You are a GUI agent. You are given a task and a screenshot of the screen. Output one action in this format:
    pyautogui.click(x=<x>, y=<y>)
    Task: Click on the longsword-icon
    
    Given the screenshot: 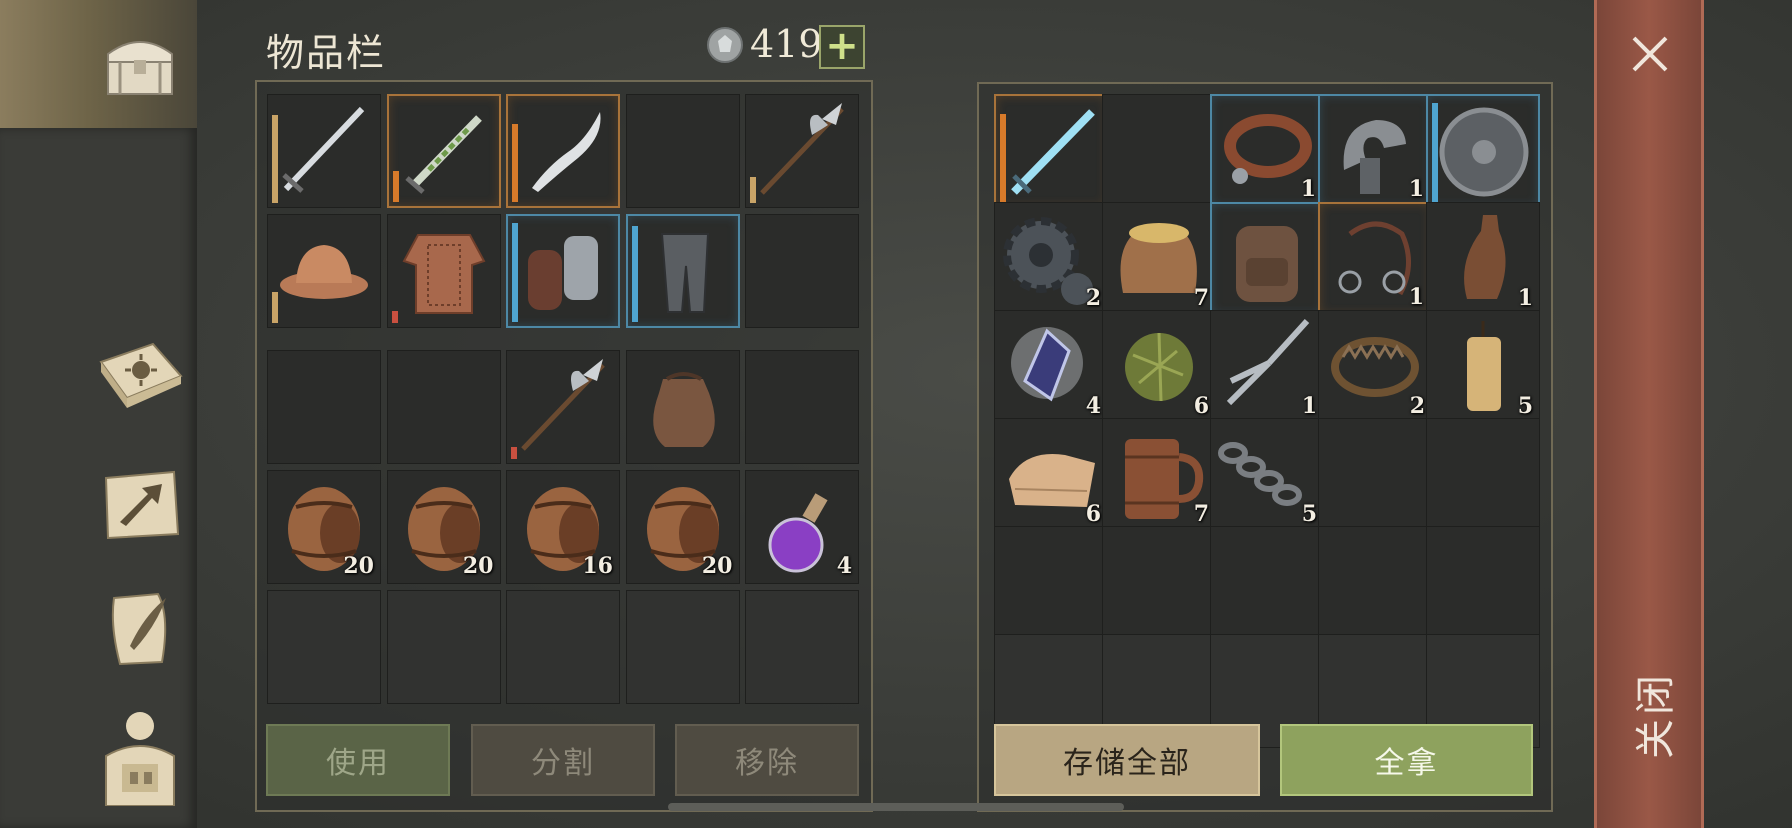 What is the action you would take?
    pyautogui.click(x=324, y=151)
    